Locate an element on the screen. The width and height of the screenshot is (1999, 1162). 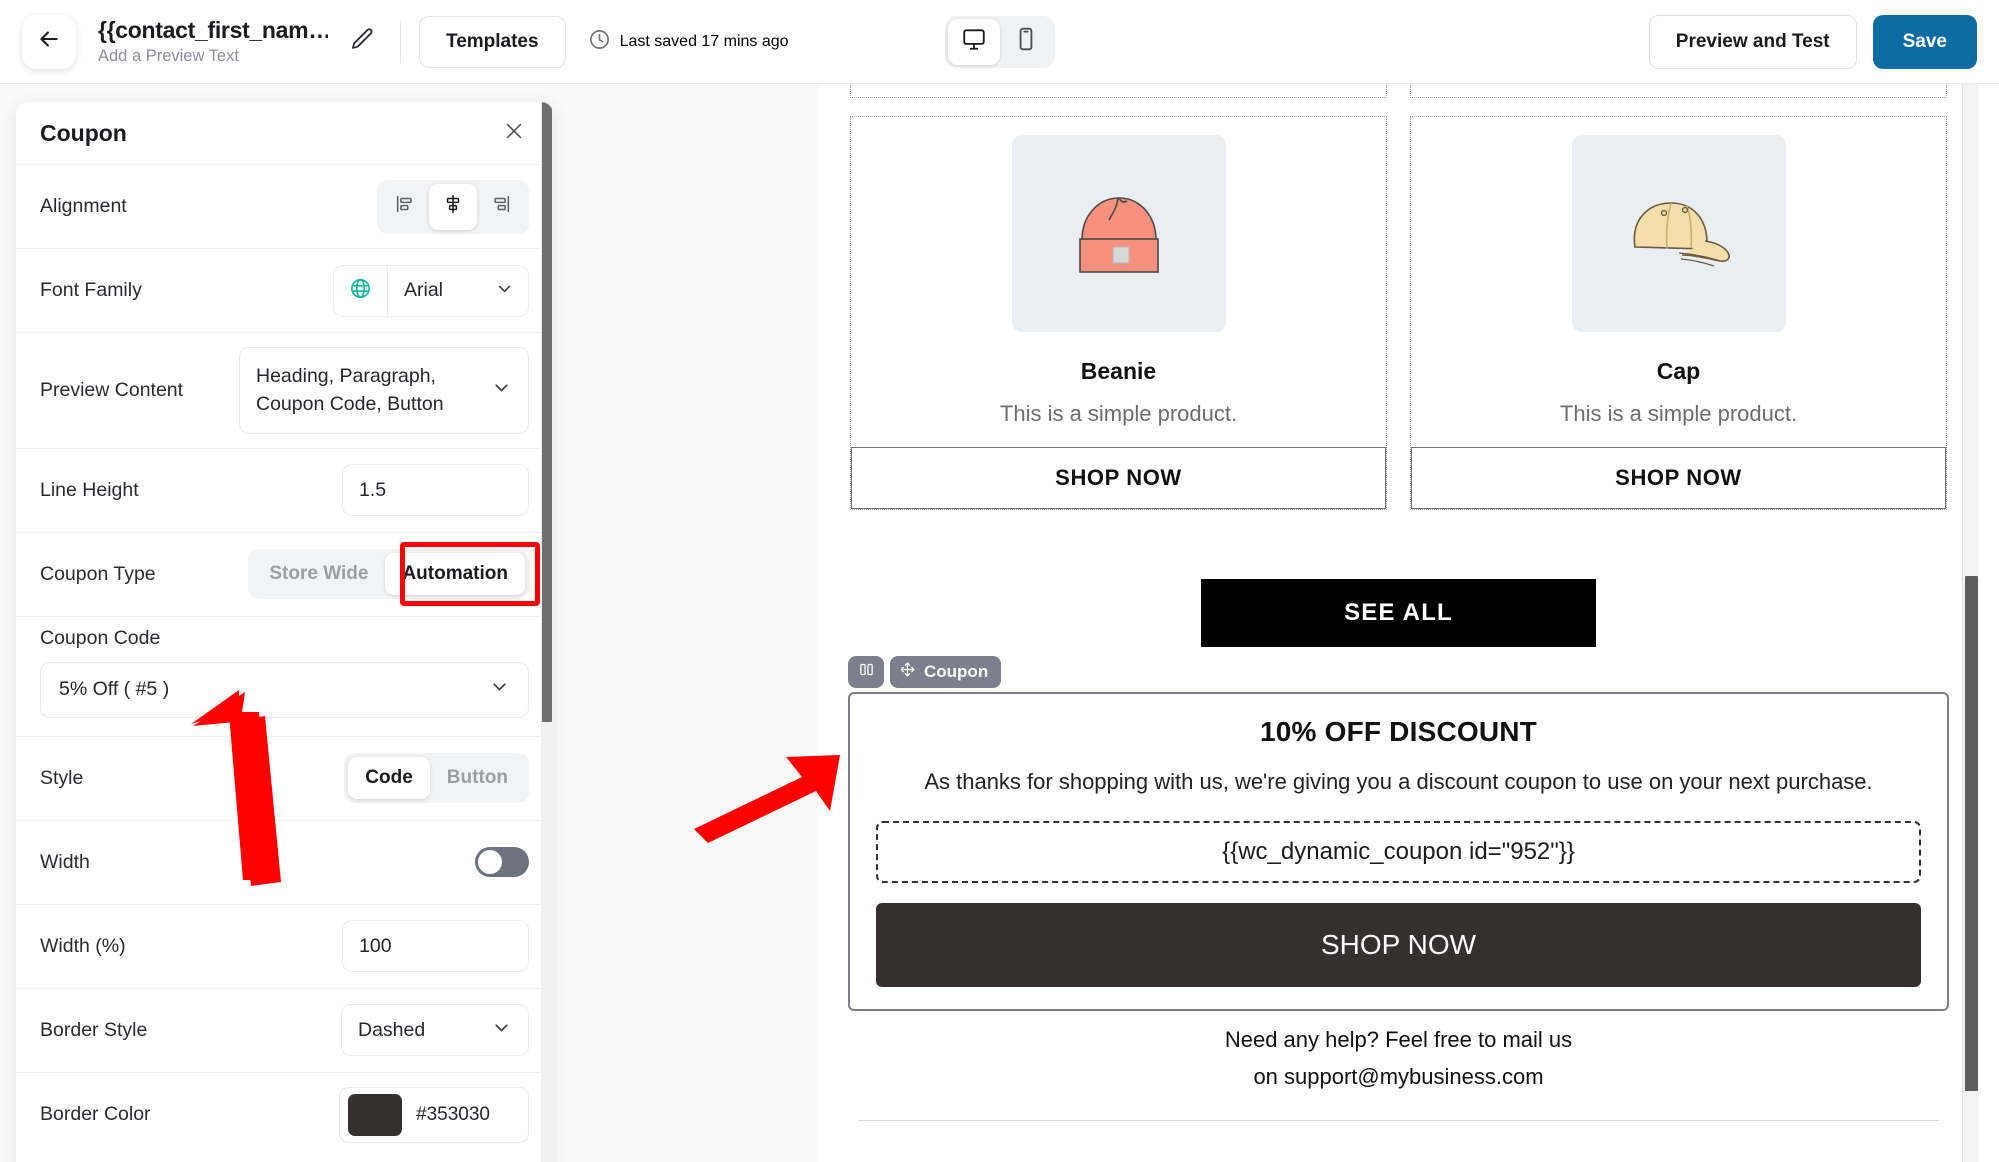
templates-button: Templates is located at coordinates (492, 41).